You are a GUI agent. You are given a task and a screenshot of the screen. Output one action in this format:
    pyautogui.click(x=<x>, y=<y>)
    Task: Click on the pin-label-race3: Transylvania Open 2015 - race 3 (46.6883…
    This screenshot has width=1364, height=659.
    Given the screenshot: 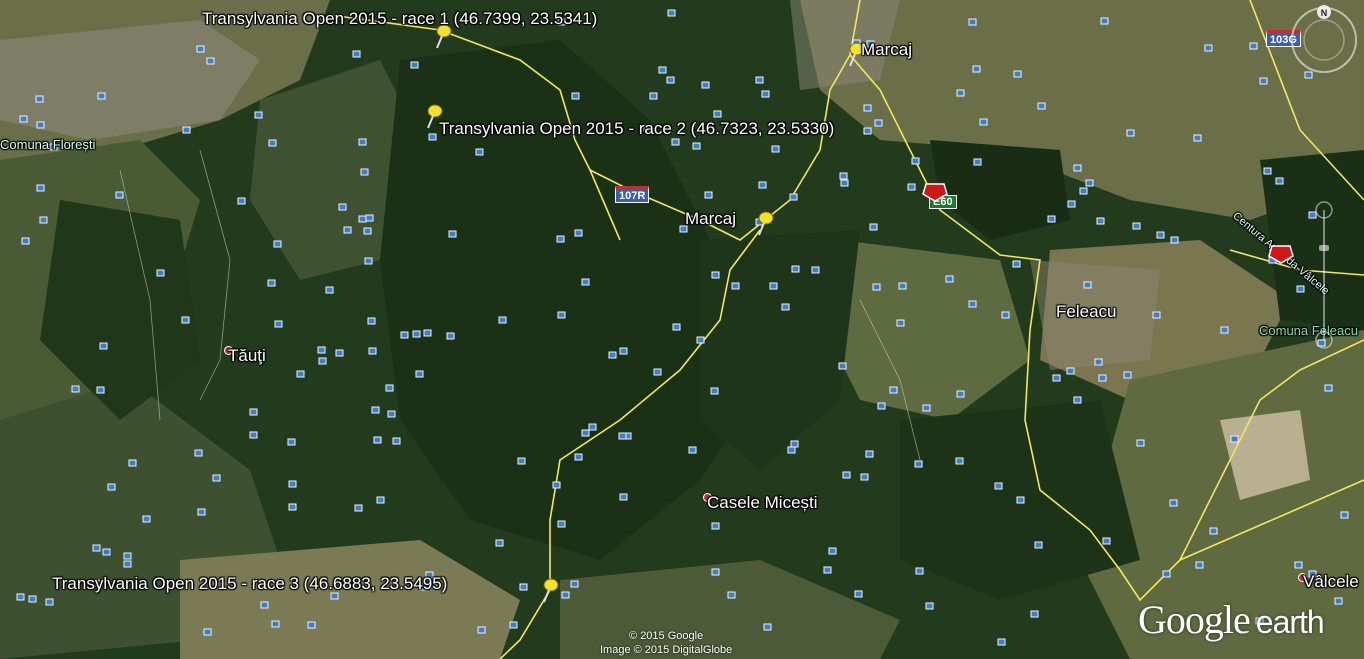 What is the action you would take?
    pyautogui.click(x=249, y=584)
    